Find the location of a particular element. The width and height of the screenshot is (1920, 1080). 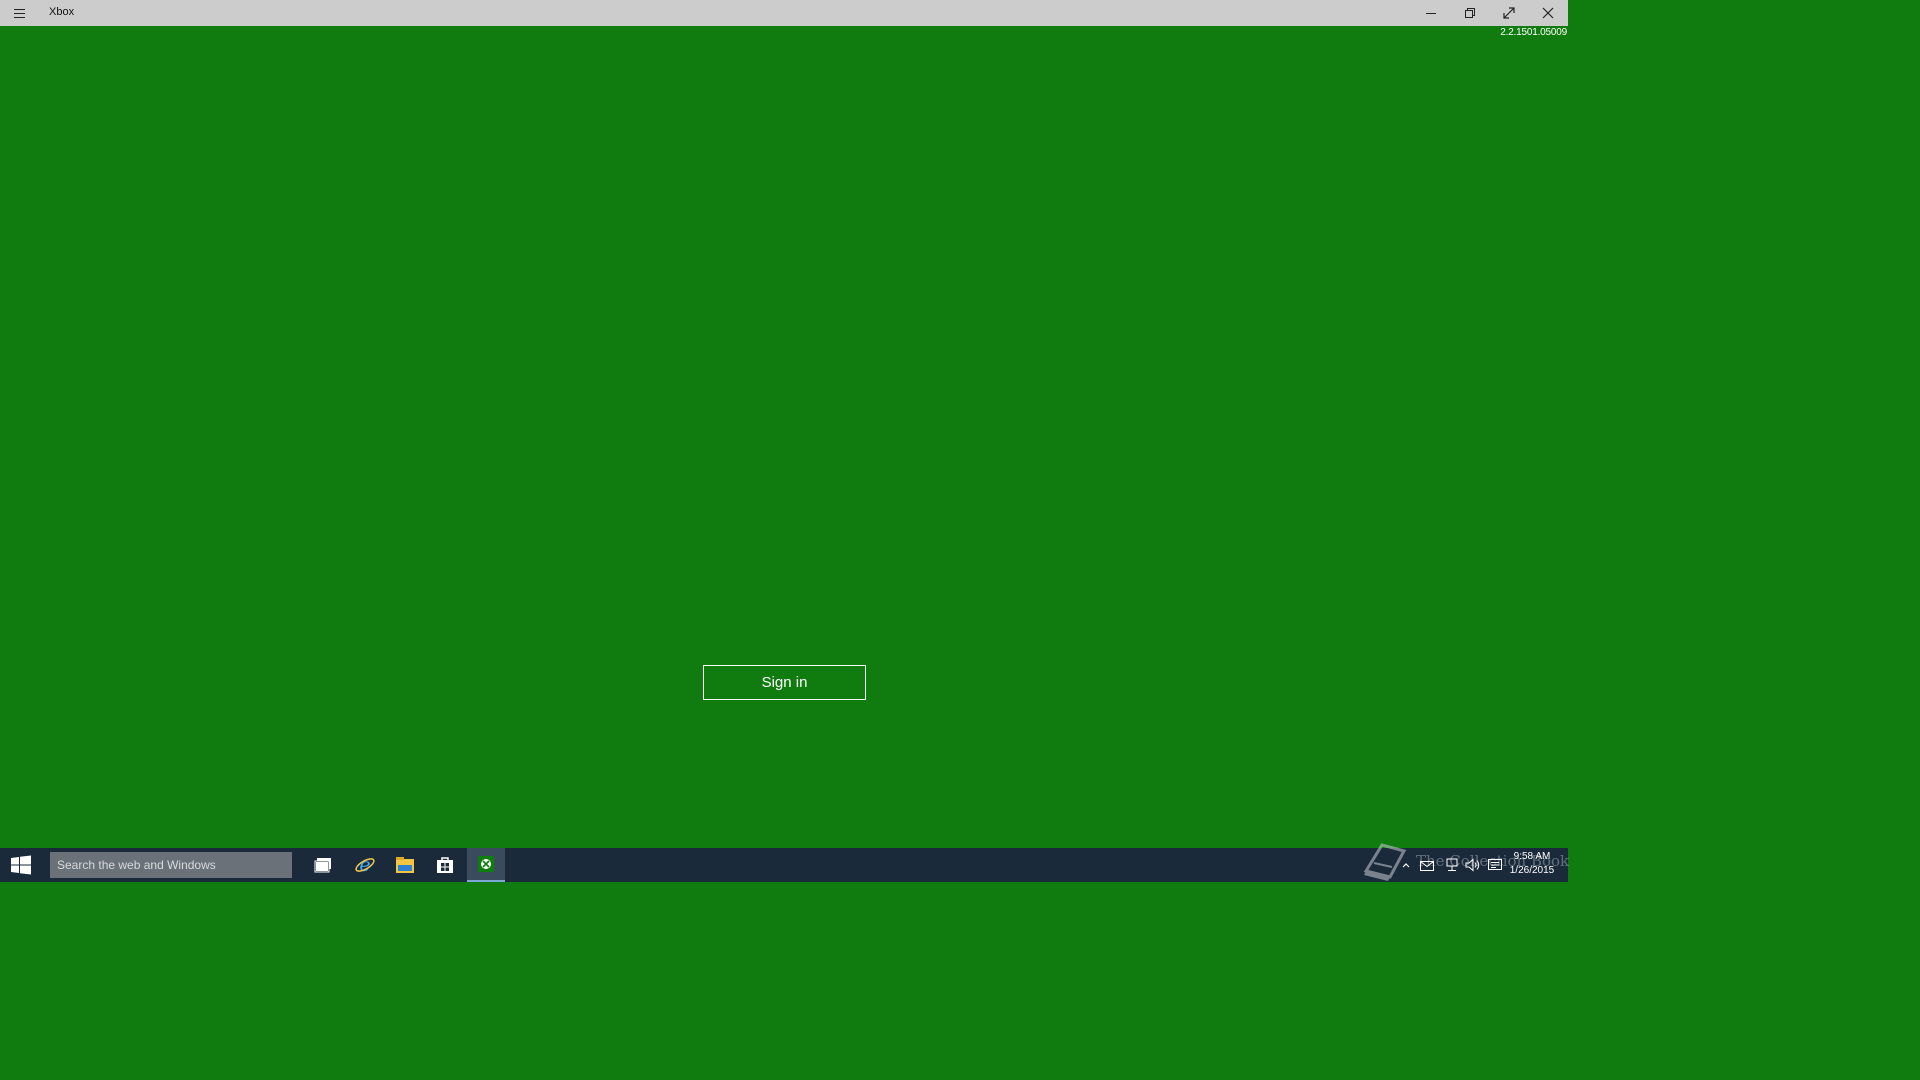

xbox-taskbar-button is located at coordinates (486, 865).